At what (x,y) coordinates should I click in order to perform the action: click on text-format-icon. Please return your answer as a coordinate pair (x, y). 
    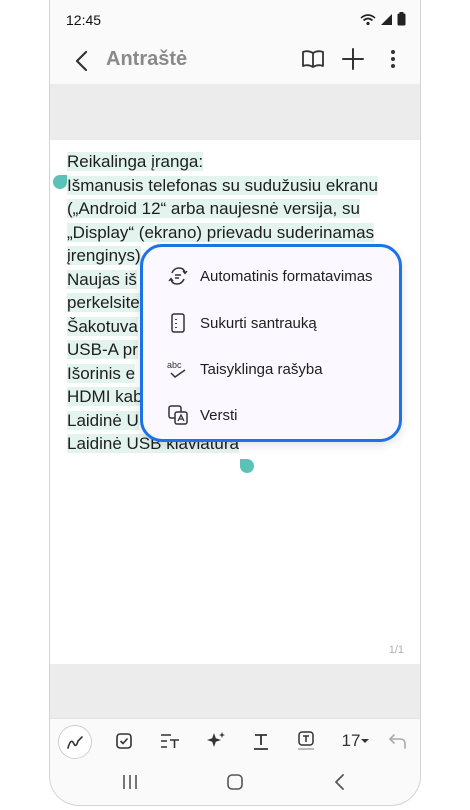
    Looking at the image, I should click on (170, 741).